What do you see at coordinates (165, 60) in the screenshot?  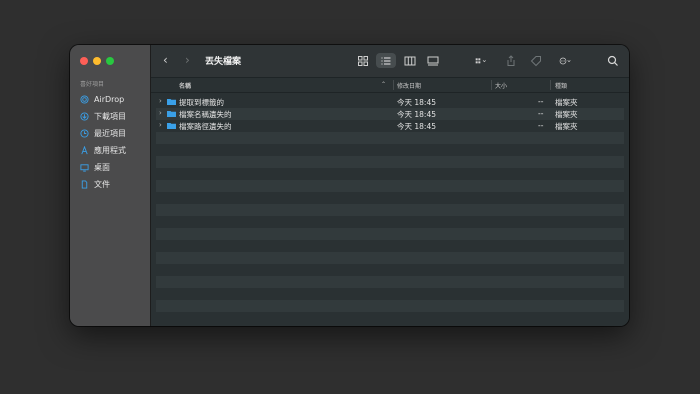 I see `back-button: ‹` at bounding box center [165, 60].